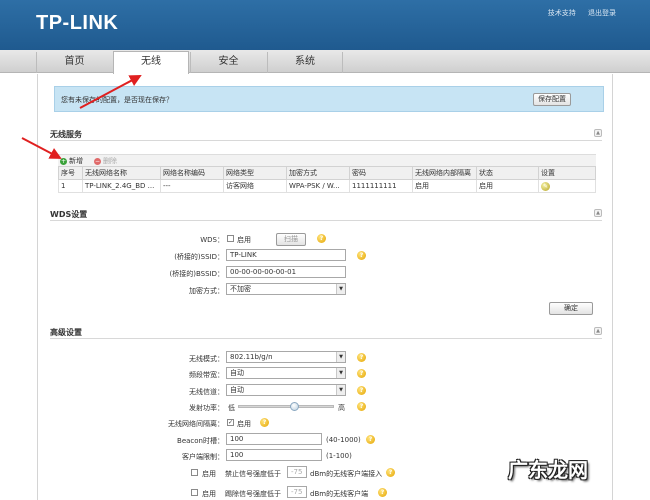 The height and width of the screenshot is (500, 650). I want to click on power-high-label: 高, so click(341, 408).